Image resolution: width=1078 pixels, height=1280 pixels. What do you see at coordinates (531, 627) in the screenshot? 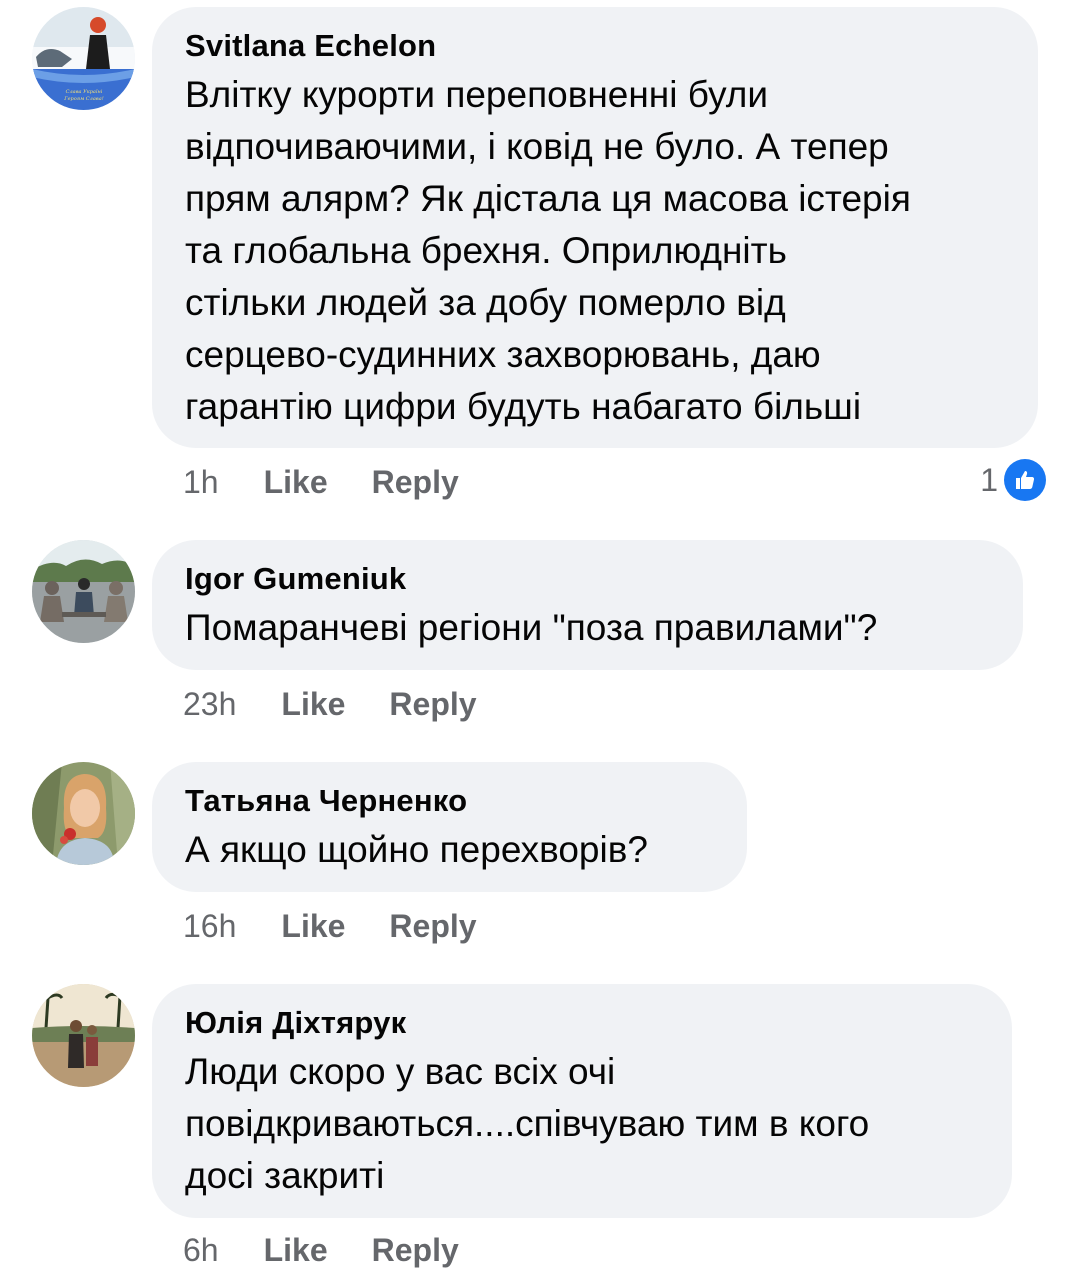
I see `comment-text: Помаранчеві регіони "поза правилами"?` at bounding box center [531, 627].